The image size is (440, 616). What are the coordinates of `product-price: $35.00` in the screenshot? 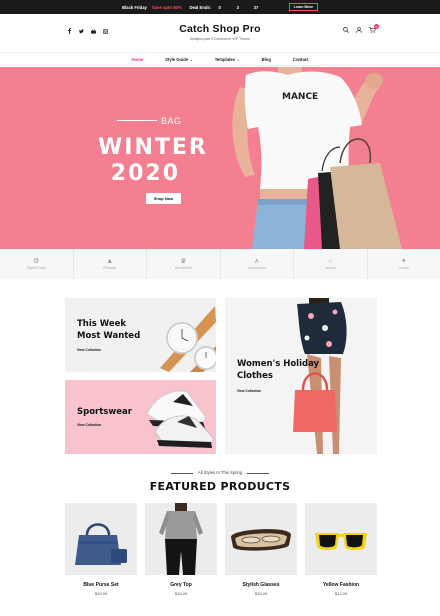 It's located at (261, 593).